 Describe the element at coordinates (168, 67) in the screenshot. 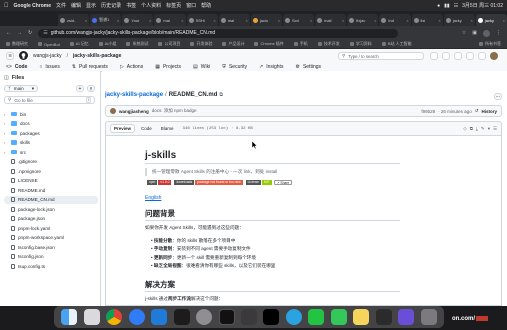

I see `repo-tab-projects: ▦ Projects` at that location.